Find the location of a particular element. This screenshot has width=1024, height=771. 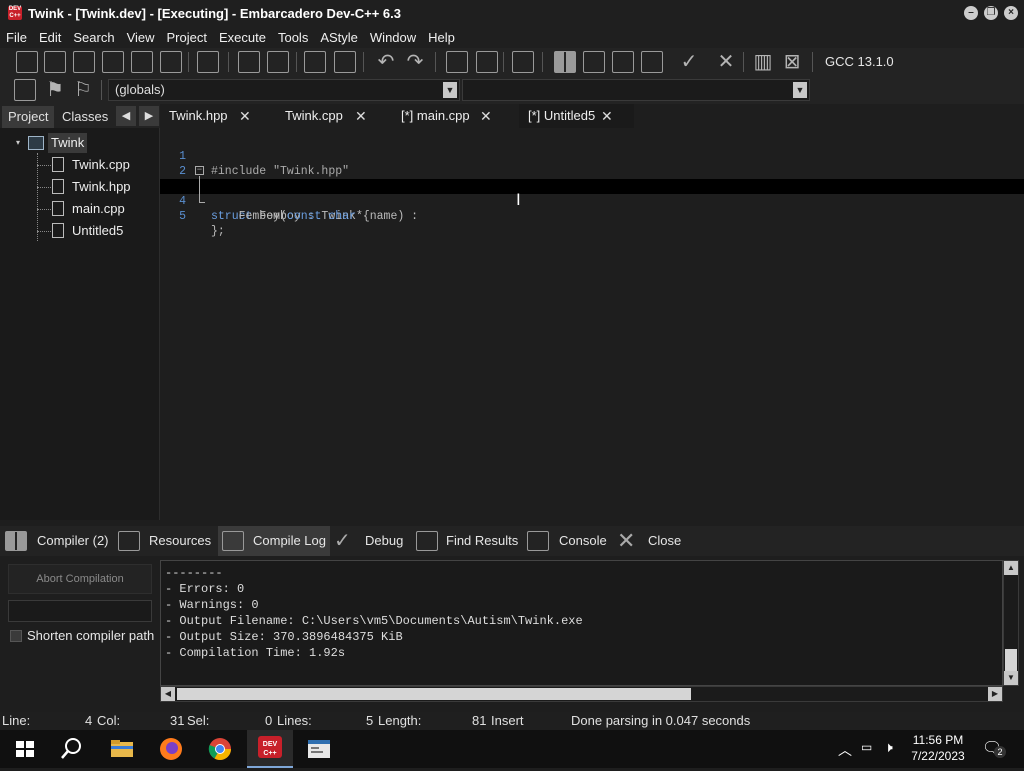

chevron-up-icon: ︿ is located at coordinates (845, 750).